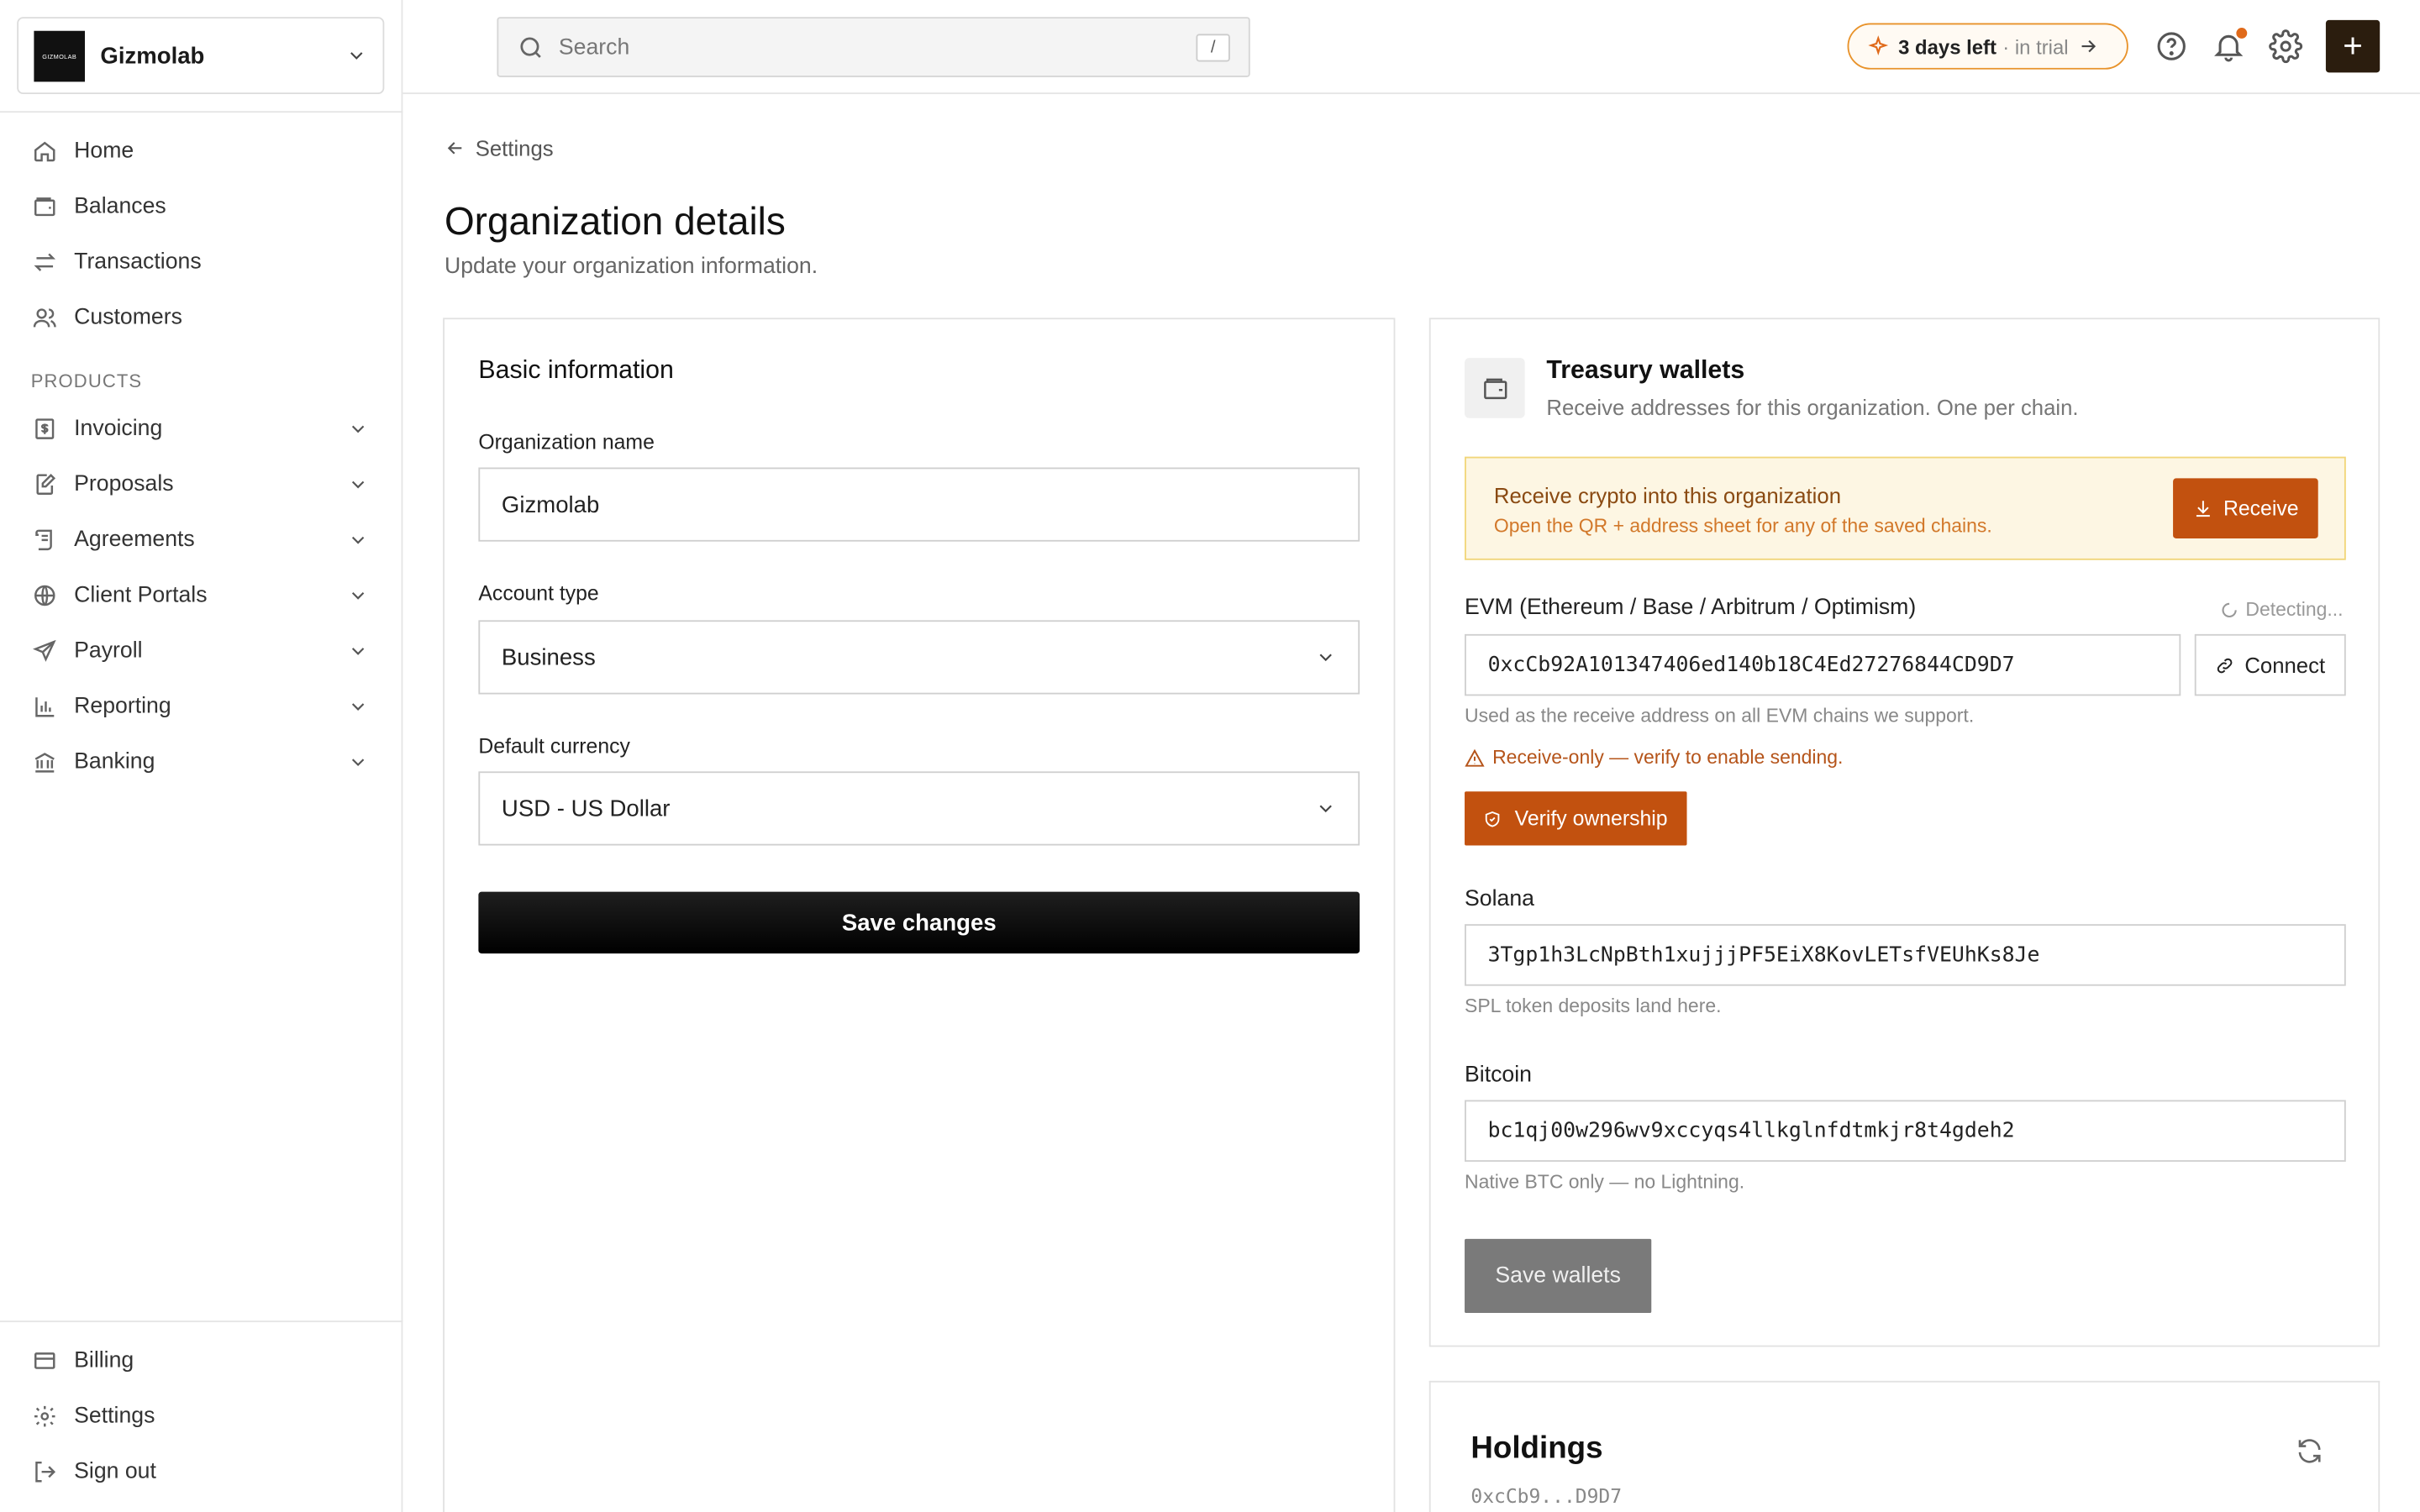  I want to click on wallet-icon, so click(45, 207).